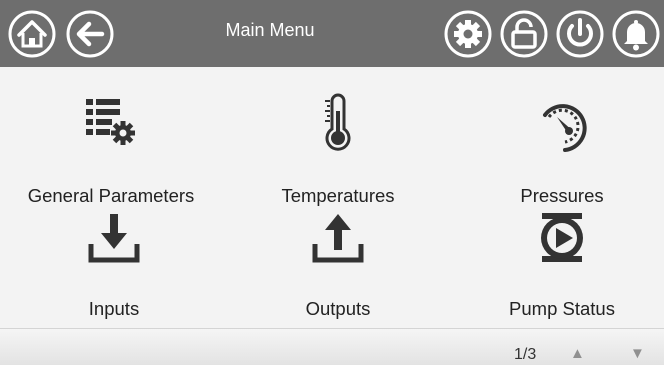 The width and height of the screenshot is (664, 365). I want to click on power-button, so click(580, 34).